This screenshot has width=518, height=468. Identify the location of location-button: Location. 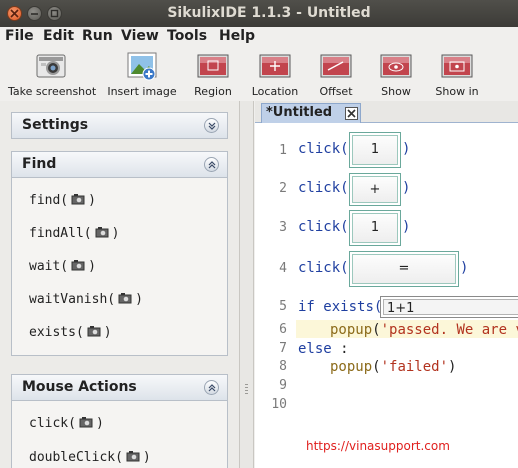
(275, 74).